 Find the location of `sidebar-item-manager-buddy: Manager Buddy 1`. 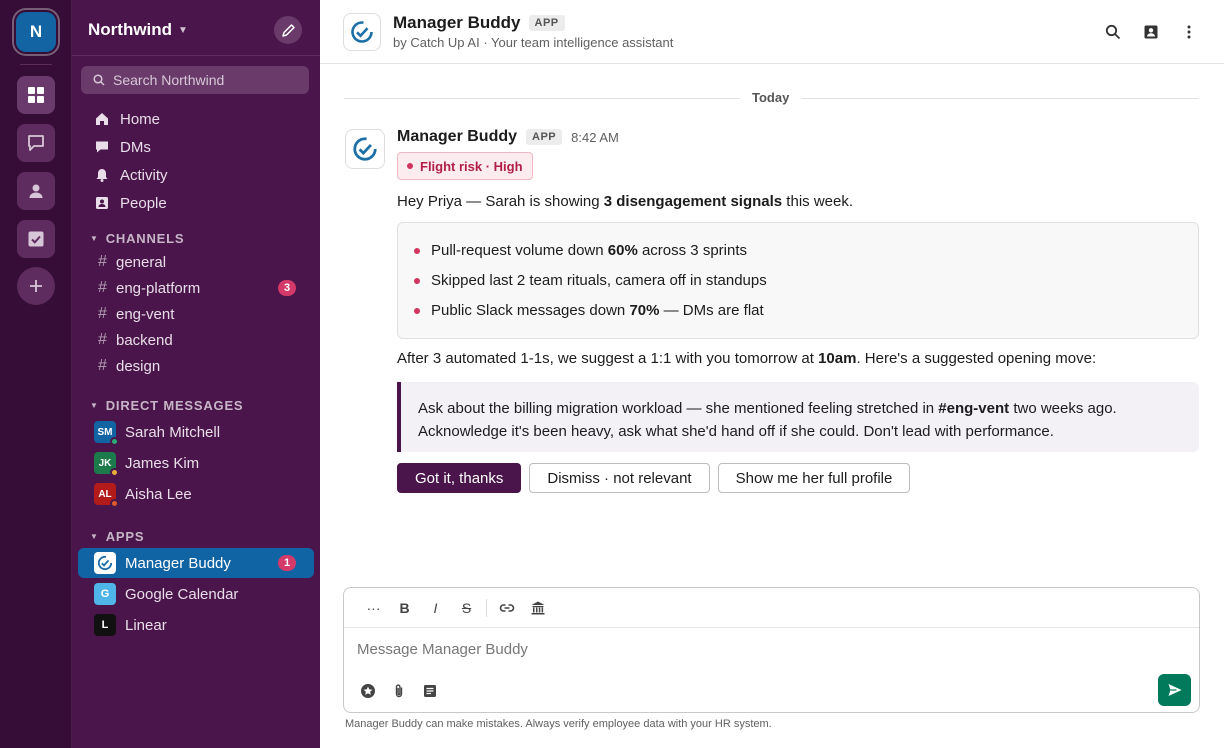

sidebar-item-manager-buddy: Manager Buddy 1 is located at coordinates (196, 563).